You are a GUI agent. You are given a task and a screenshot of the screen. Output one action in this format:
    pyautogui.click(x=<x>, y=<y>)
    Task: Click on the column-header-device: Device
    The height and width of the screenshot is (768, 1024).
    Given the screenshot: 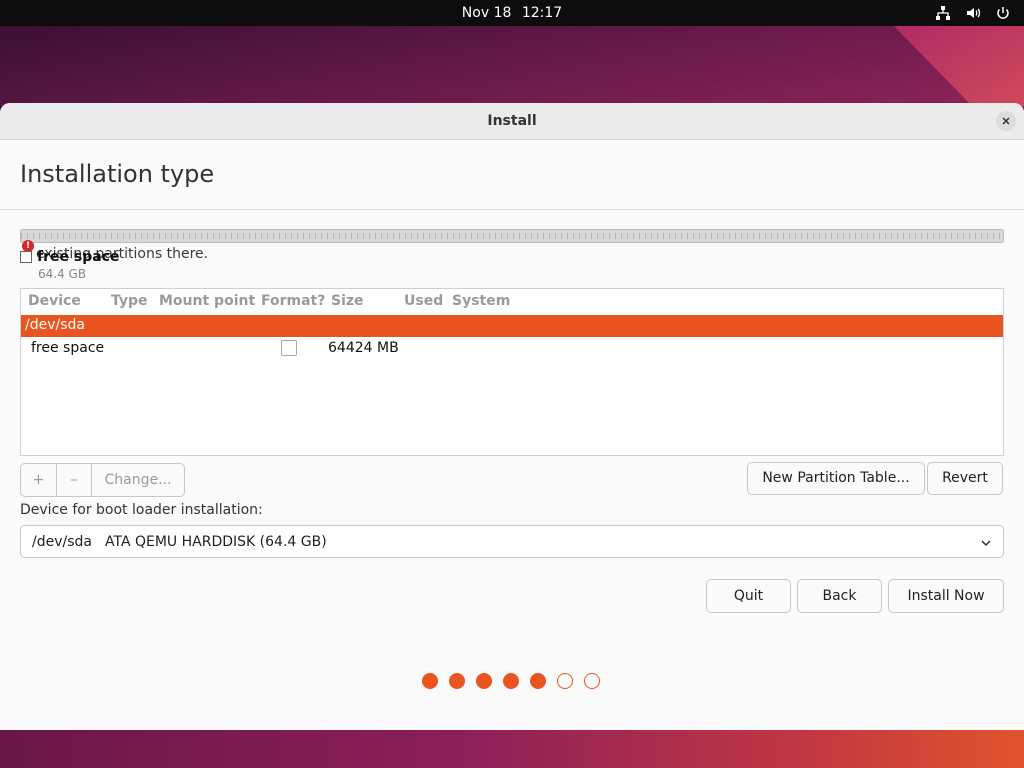 What is the action you would take?
    pyautogui.click(x=54, y=301)
    